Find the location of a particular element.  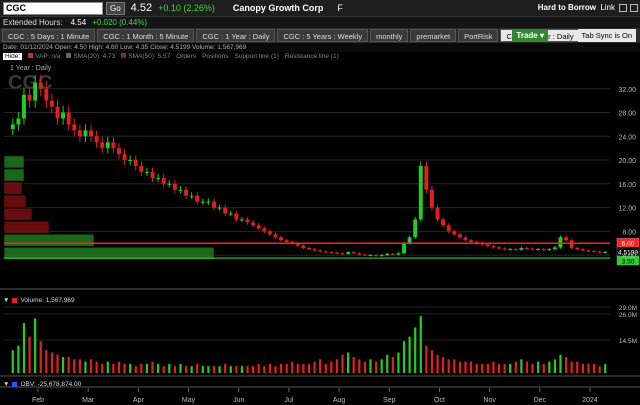

tab-1year: CGC : 1 Year : Daily is located at coordinates (236, 35).